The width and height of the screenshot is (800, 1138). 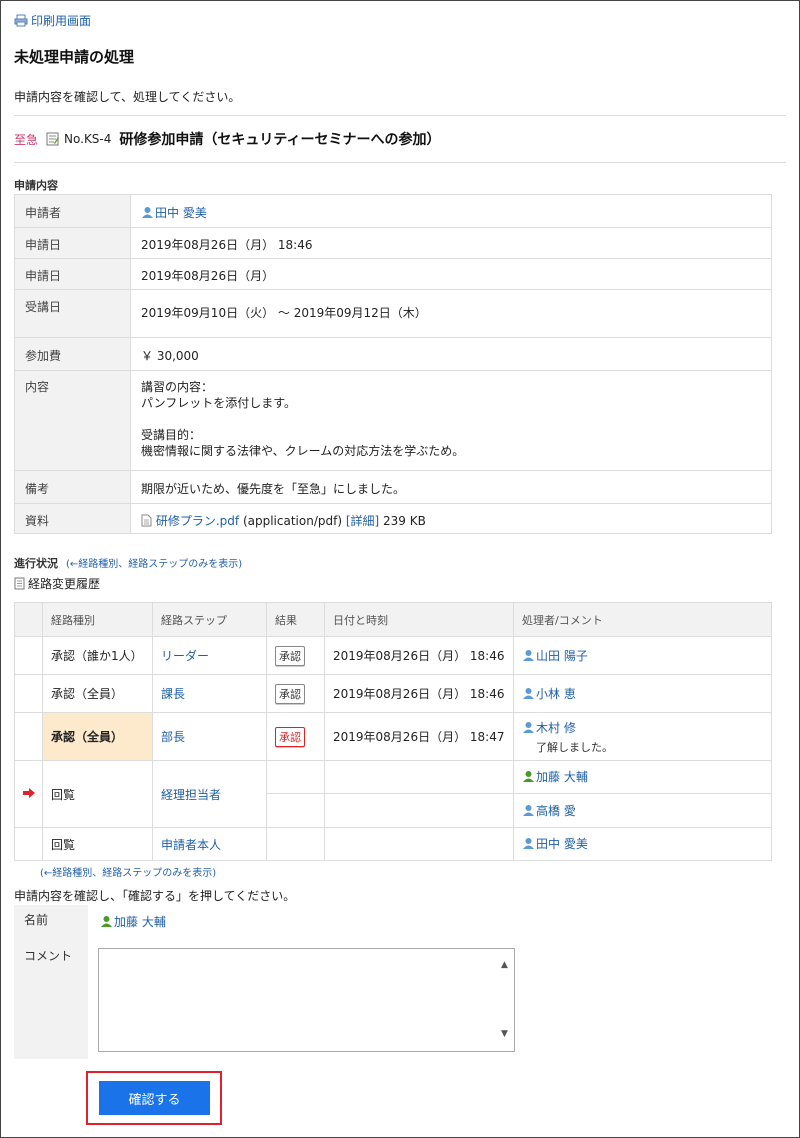 What do you see at coordinates (562, 655) in the screenshot?
I see `processor-name: 山田 陽子` at bounding box center [562, 655].